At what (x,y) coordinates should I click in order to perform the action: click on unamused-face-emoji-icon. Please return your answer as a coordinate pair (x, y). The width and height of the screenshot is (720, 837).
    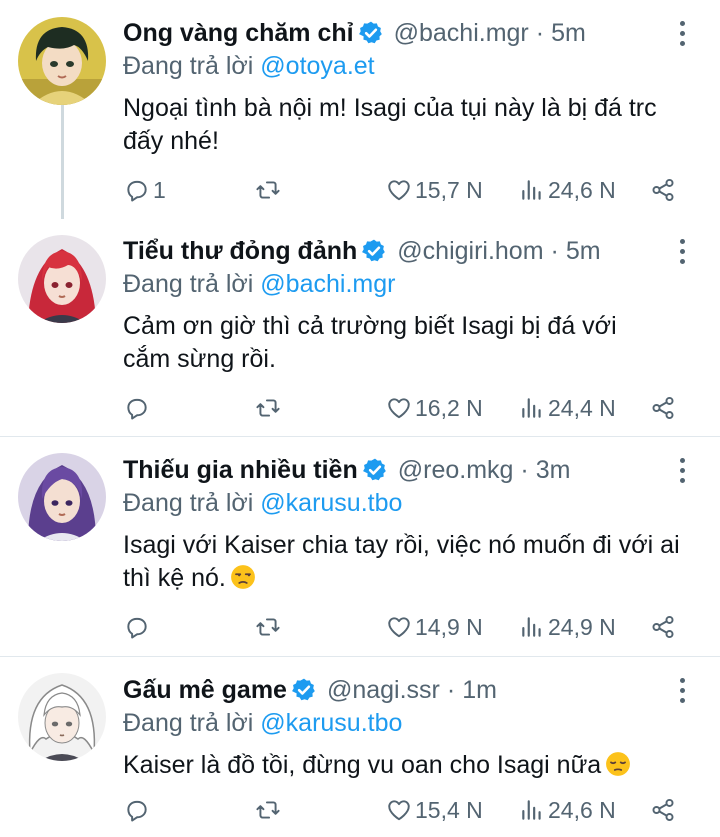
    Looking at the image, I should click on (242, 577).